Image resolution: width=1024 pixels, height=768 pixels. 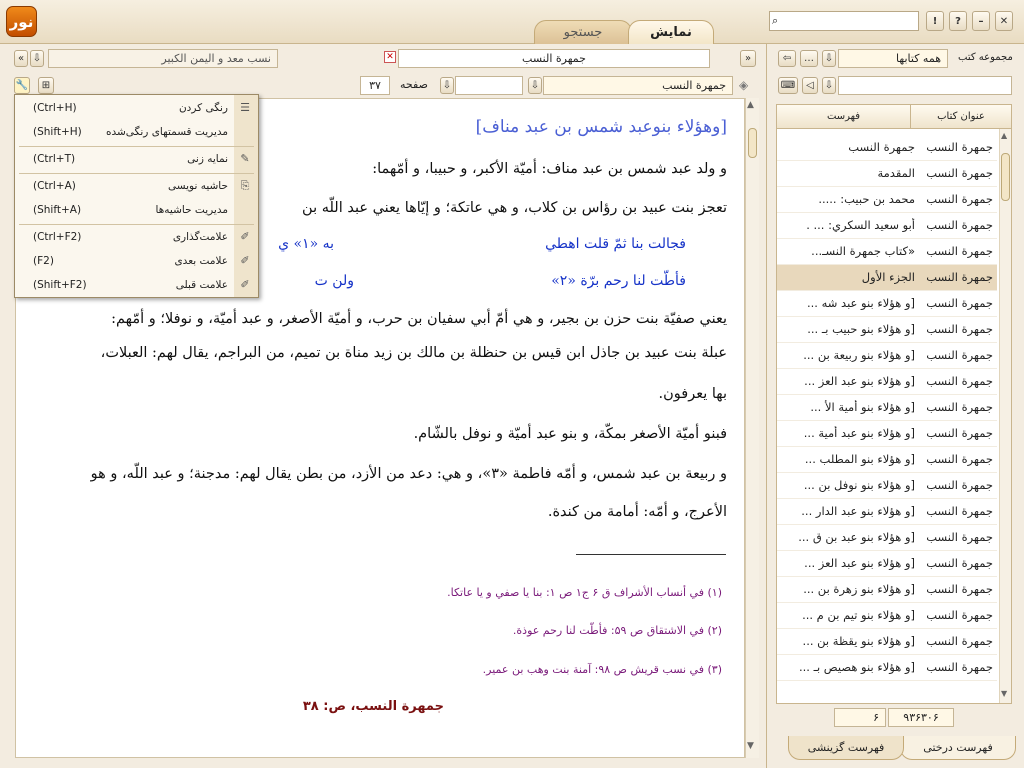 I want to click on menu-item-highlight: ☰ رنگی کردن (Ctrl+H), so click(x=136, y=109).